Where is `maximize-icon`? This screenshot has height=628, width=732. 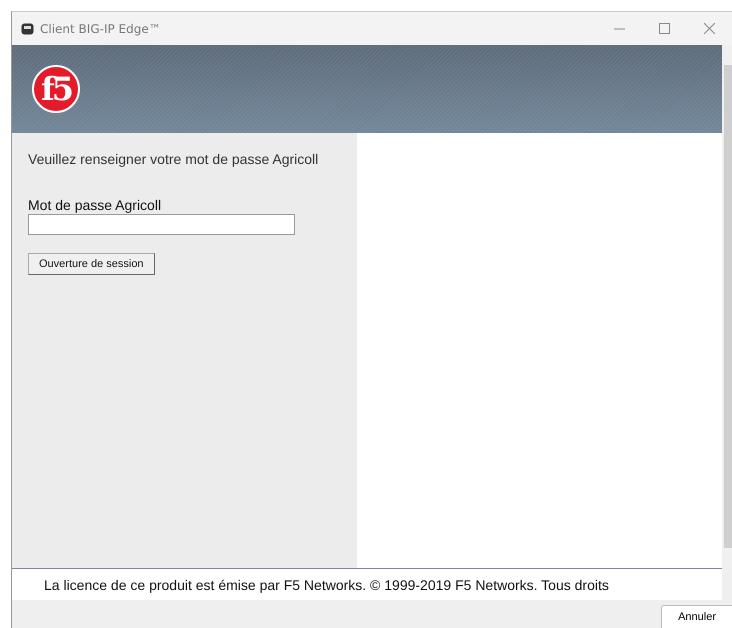
maximize-icon is located at coordinates (664, 28).